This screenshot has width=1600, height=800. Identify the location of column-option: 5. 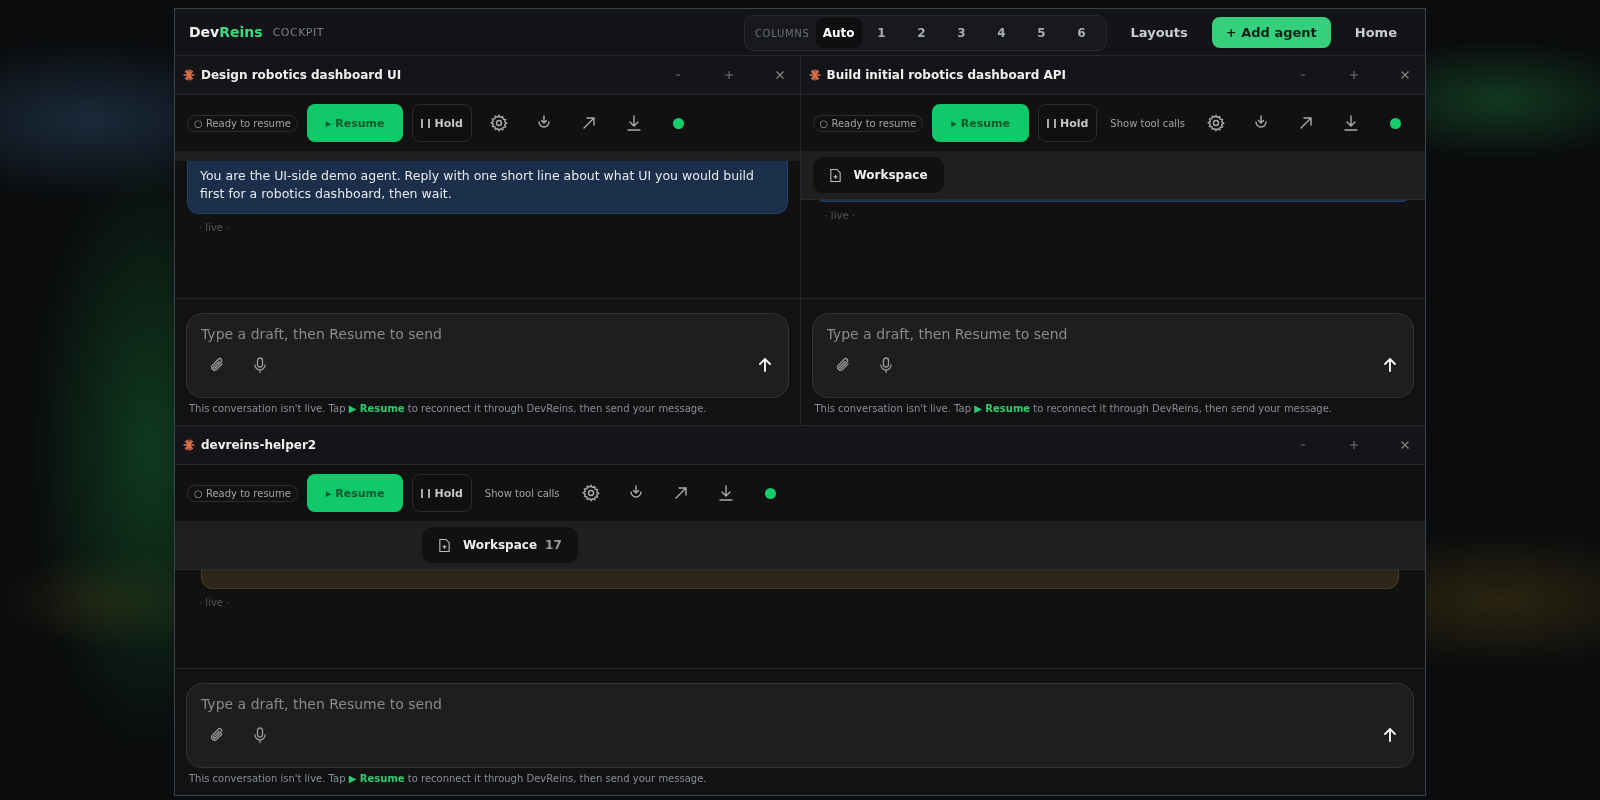
(1041, 33).